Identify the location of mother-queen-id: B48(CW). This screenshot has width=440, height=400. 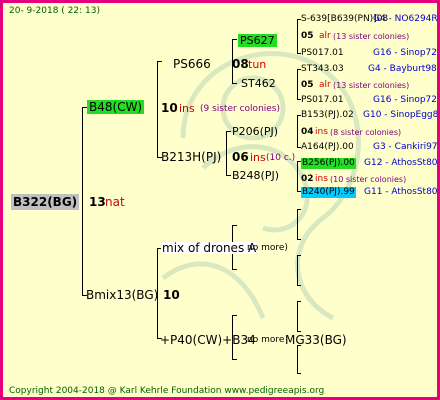
(116, 107).